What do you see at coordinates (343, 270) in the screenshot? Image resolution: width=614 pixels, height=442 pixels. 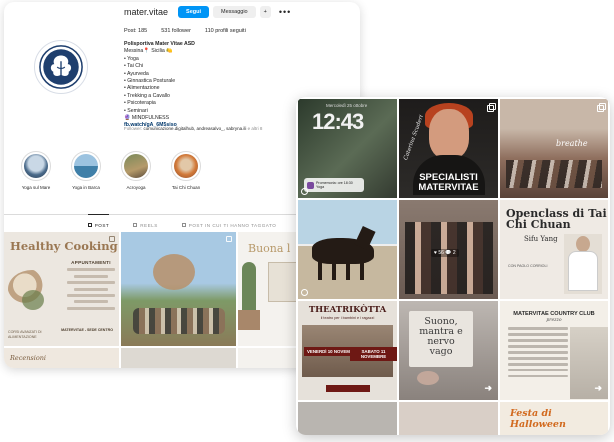 I see `horse-legs-image` at bounding box center [343, 270].